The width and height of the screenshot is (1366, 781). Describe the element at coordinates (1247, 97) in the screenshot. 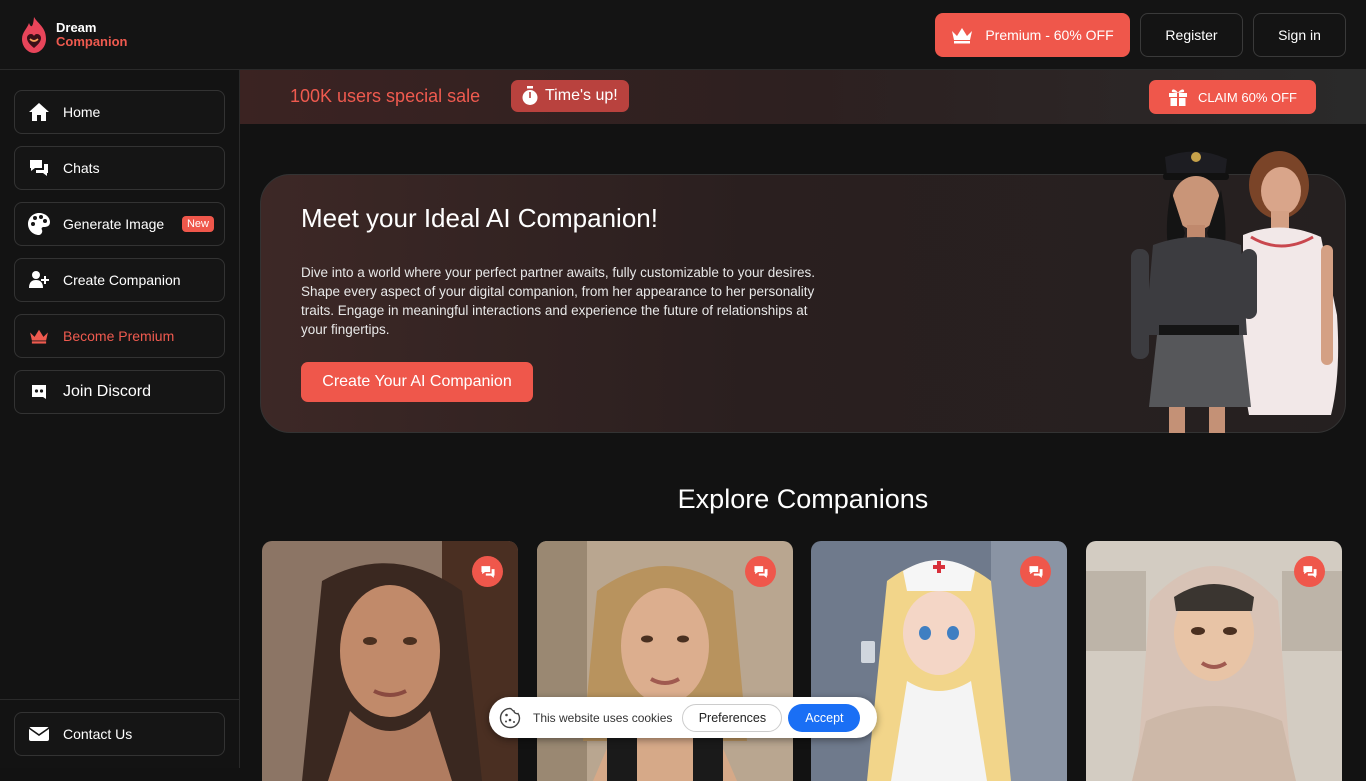

I see `claim-offer-label: CLAIM 60% OFF` at that location.